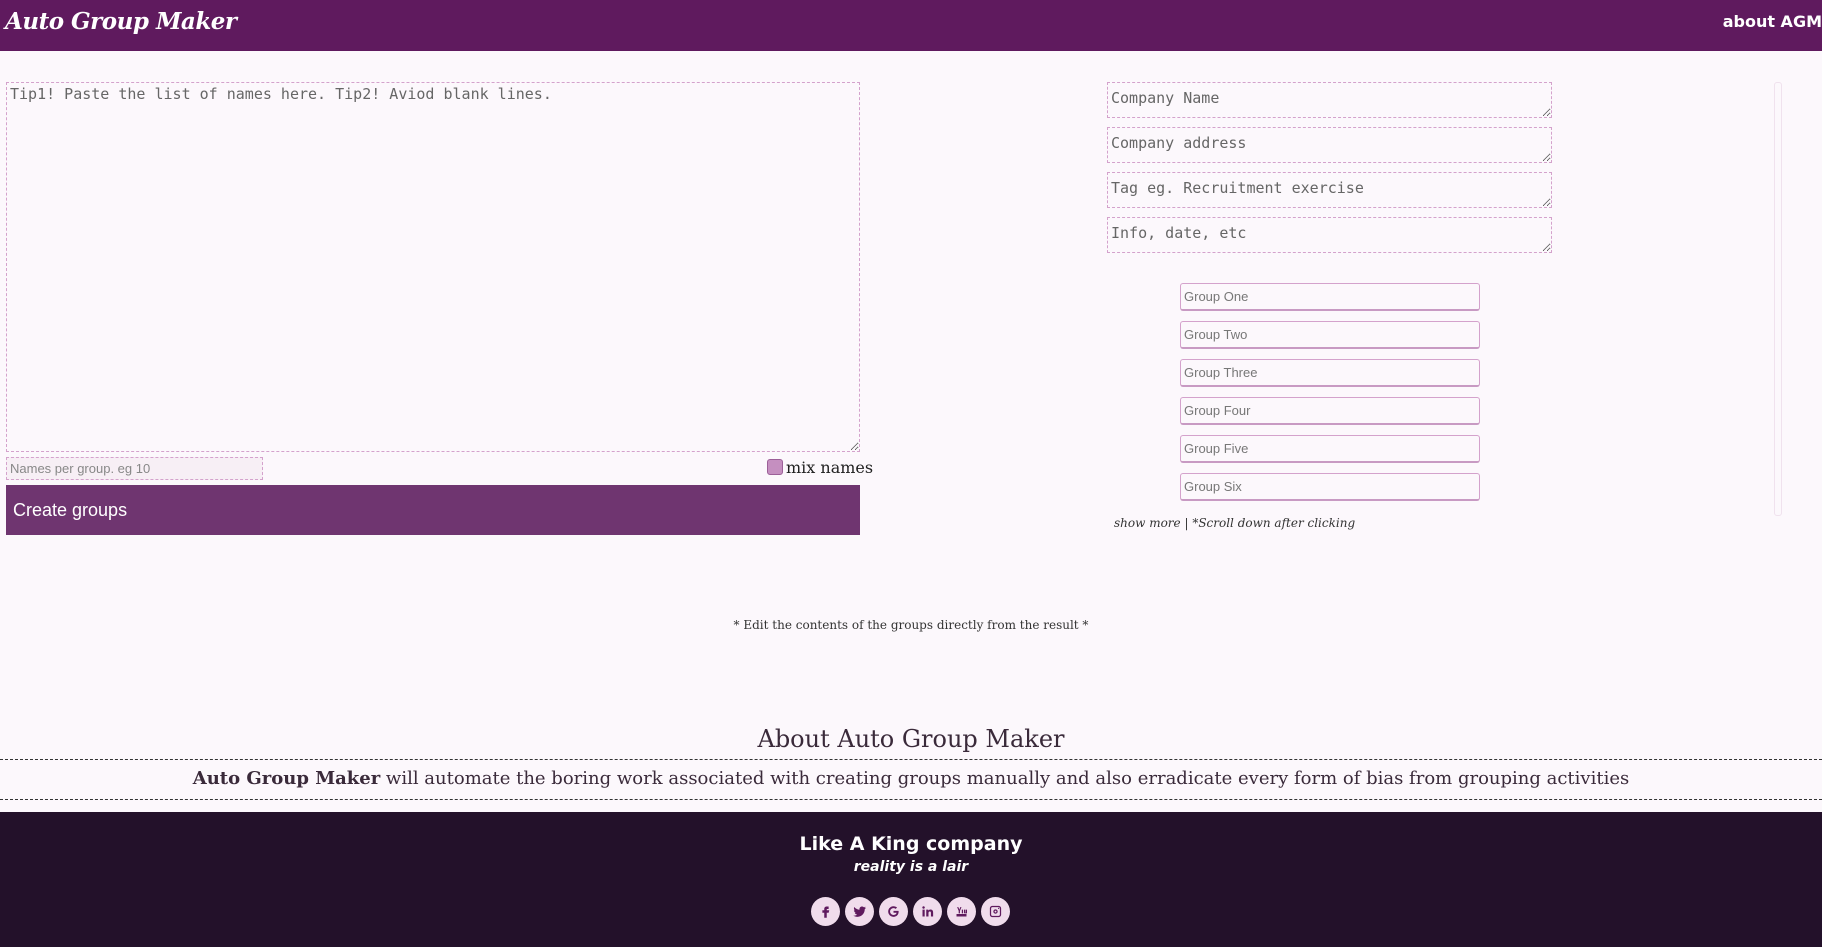  I want to click on scroll-hint: *Scroll down after clicking, so click(1274, 523).